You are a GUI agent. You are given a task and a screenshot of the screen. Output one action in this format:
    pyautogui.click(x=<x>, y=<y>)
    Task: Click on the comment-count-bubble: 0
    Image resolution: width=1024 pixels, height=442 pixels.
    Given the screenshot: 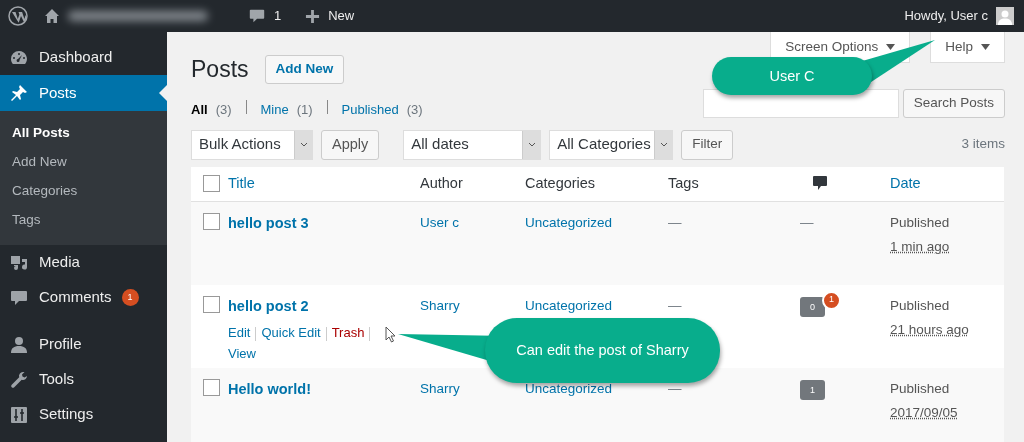 What is the action you would take?
    pyautogui.click(x=812, y=307)
    